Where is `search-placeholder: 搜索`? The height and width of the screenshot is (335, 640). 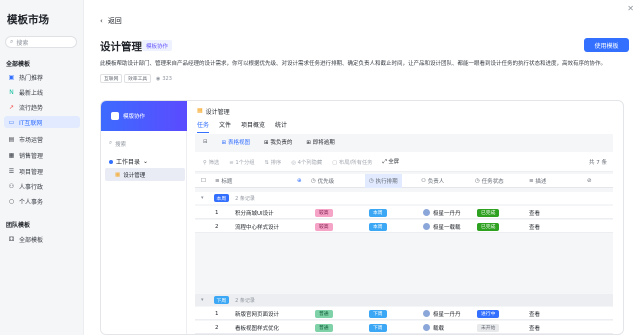 search-placeholder: 搜索 is located at coordinates (22, 43).